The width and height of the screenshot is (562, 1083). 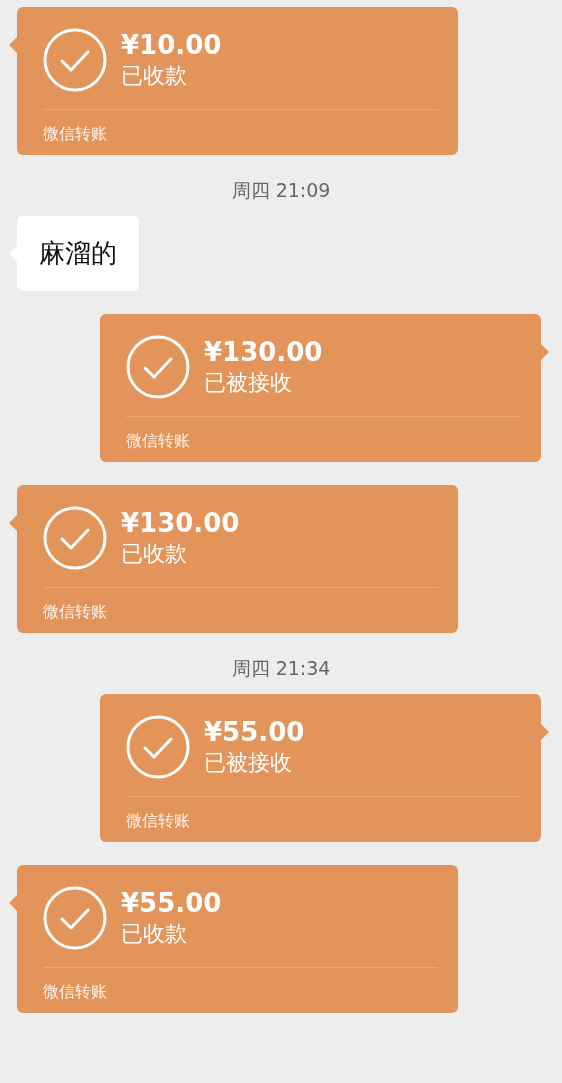 I want to click on transfer-card: ¥10.00 已收款 微信转账, so click(x=237, y=81).